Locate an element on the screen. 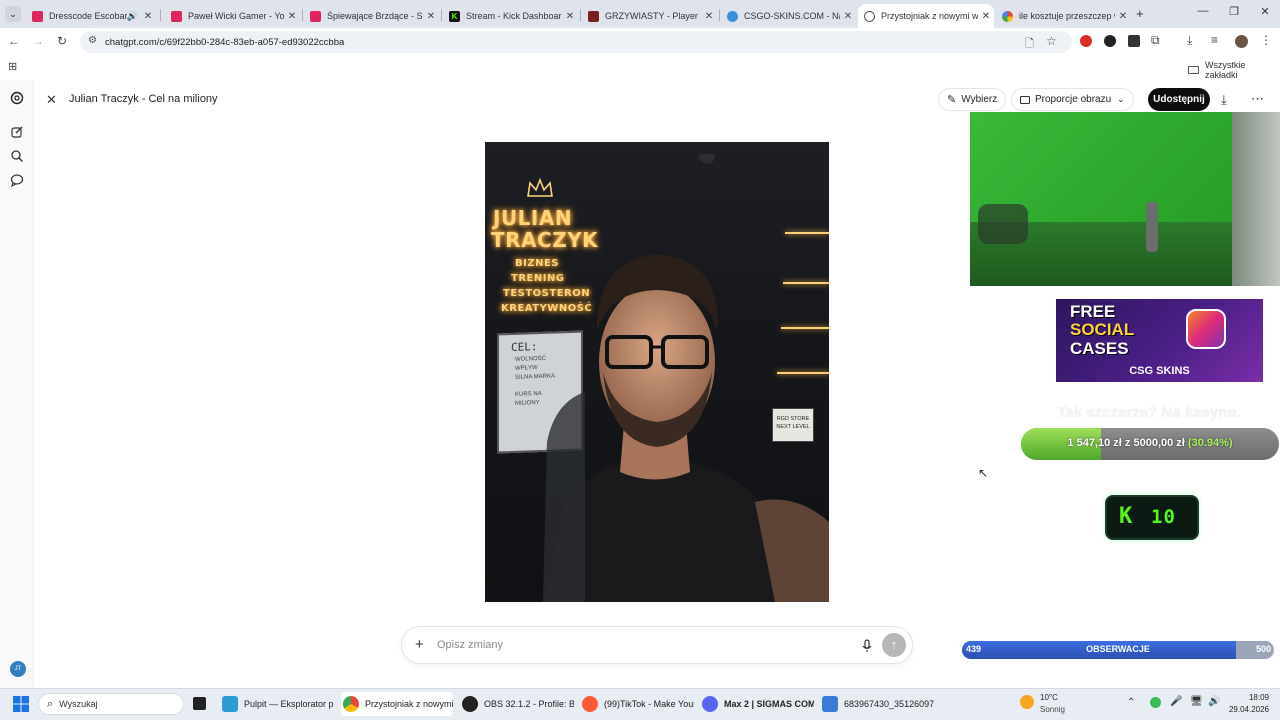 Image resolution: width=1280 pixels, height=720 pixels. tab-title: Śpiewające Brzdące - Siln is located at coordinates (375, 16).